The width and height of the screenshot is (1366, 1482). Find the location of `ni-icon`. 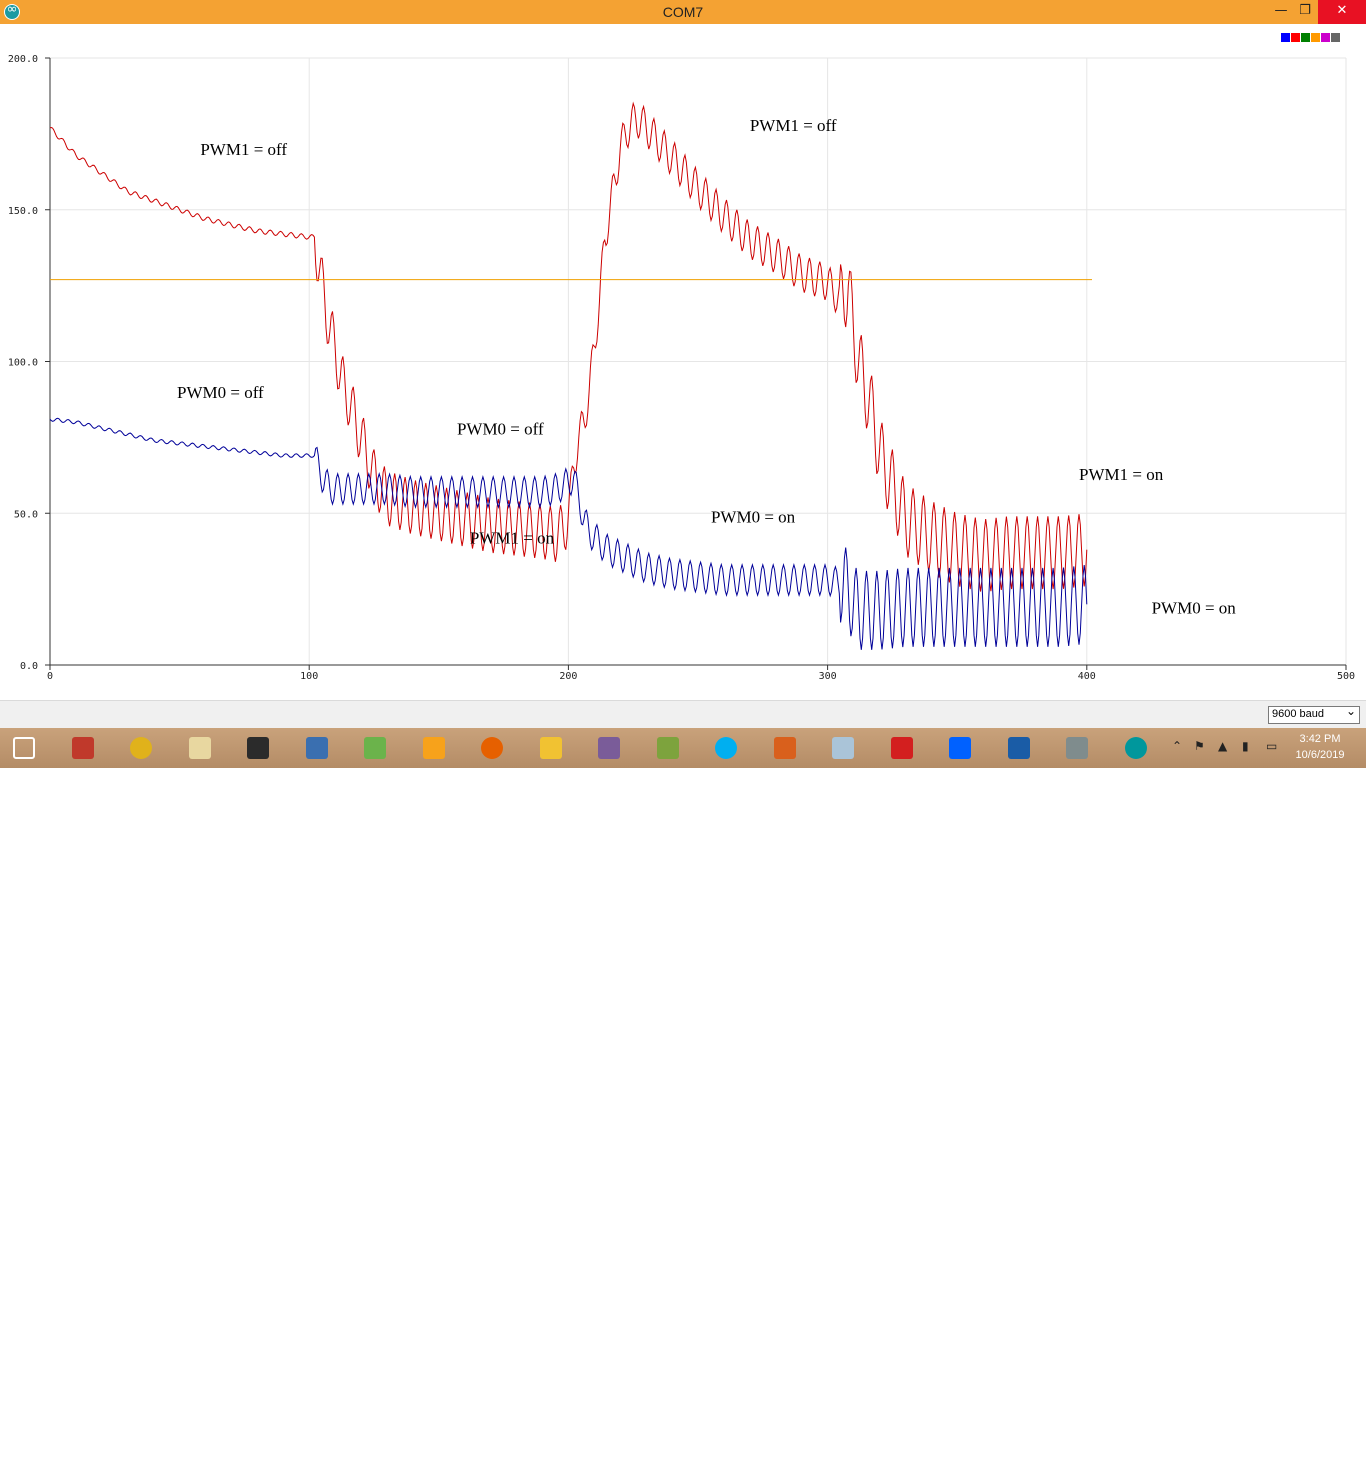

ni-icon is located at coordinates (1018, 748).